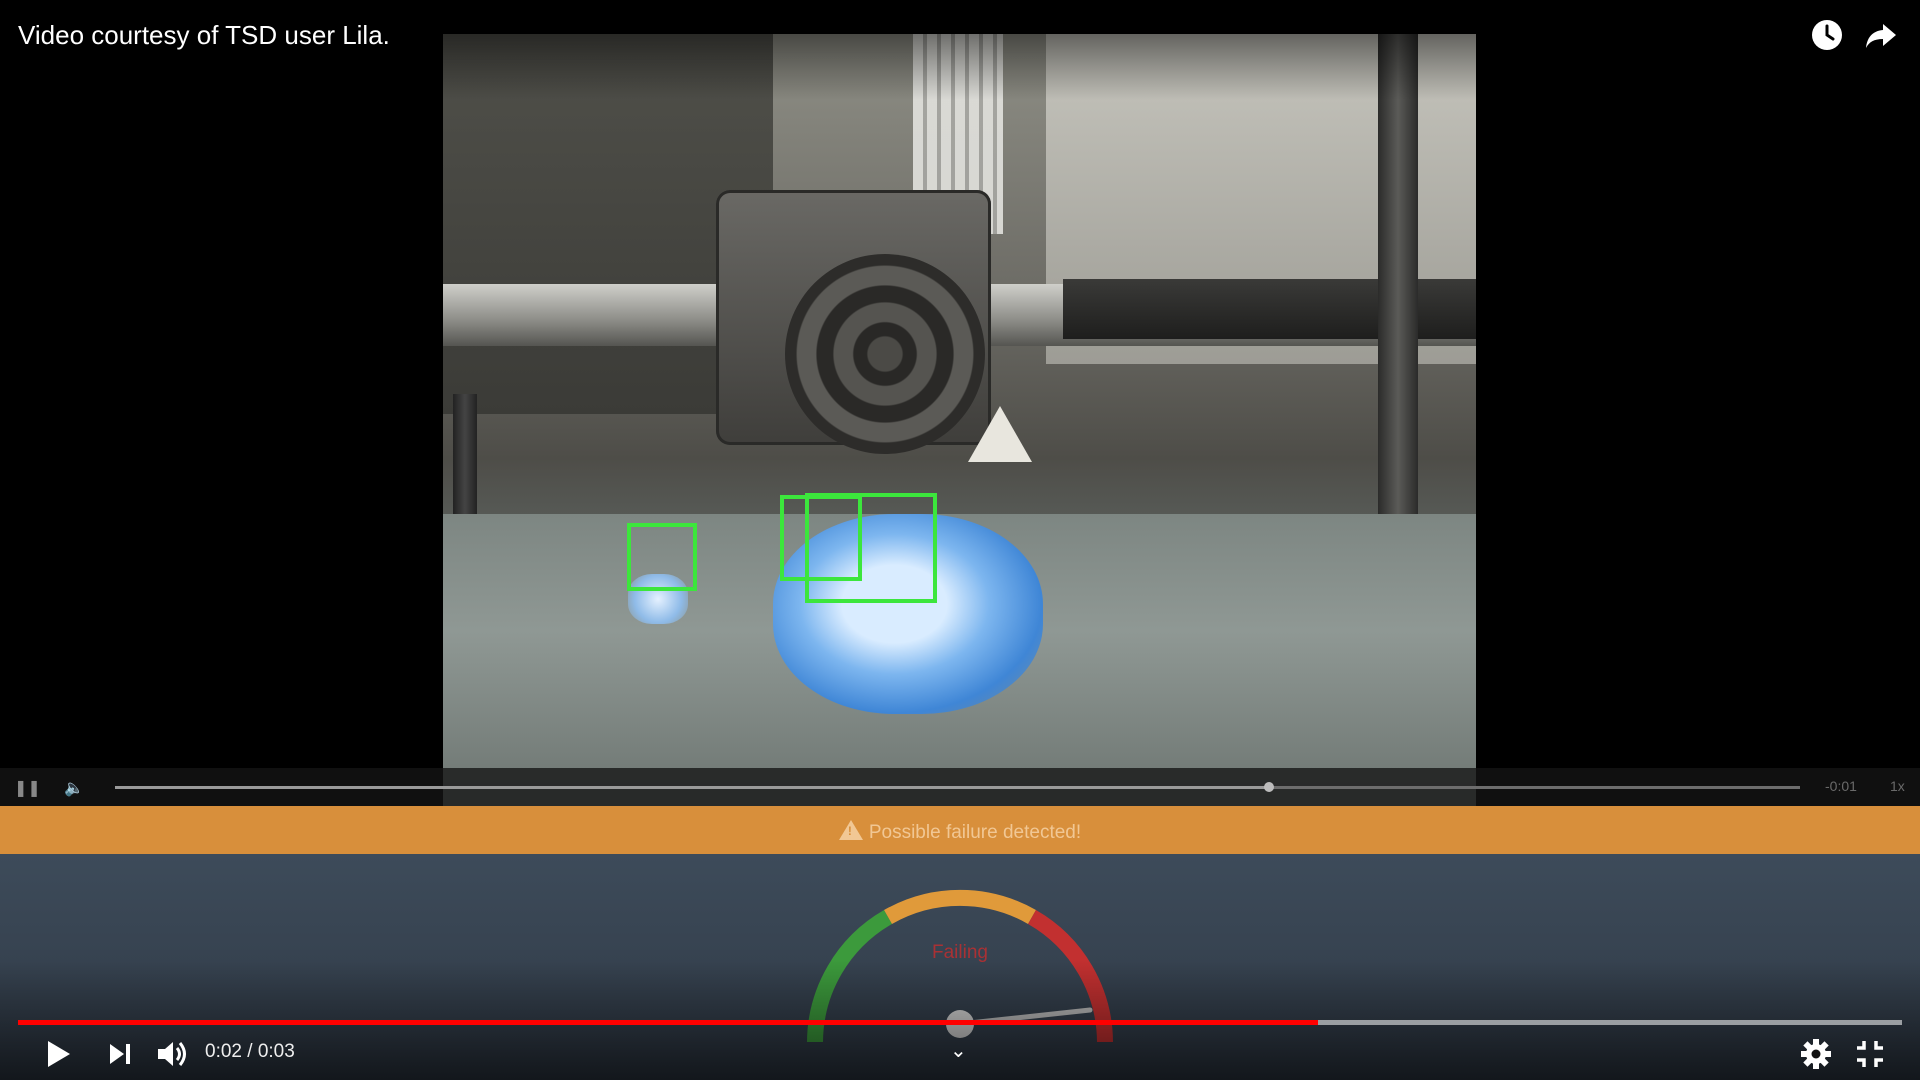 The width and height of the screenshot is (1920, 1080). What do you see at coordinates (975, 832) in the screenshot?
I see `alert-text: Possible failure detected!` at bounding box center [975, 832].